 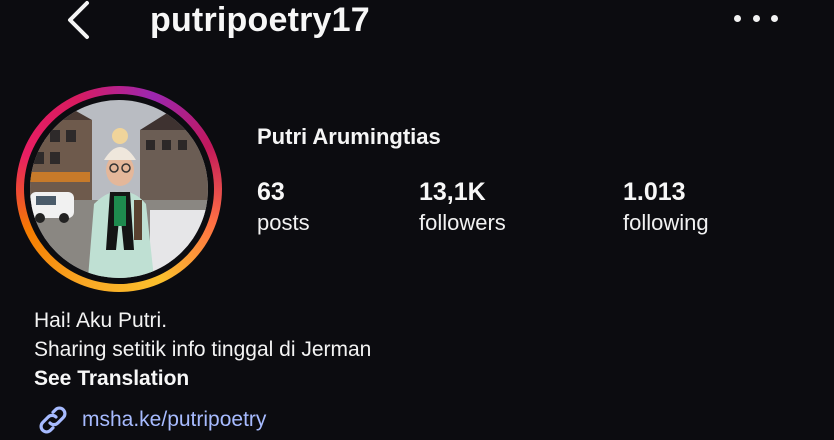 I want to click on avatar-photo-image, so click(x=119, y=189).